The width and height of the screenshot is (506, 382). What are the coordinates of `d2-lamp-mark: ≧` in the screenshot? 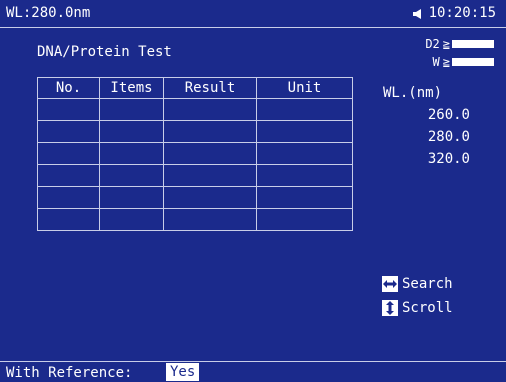 It's located at (446, 44).